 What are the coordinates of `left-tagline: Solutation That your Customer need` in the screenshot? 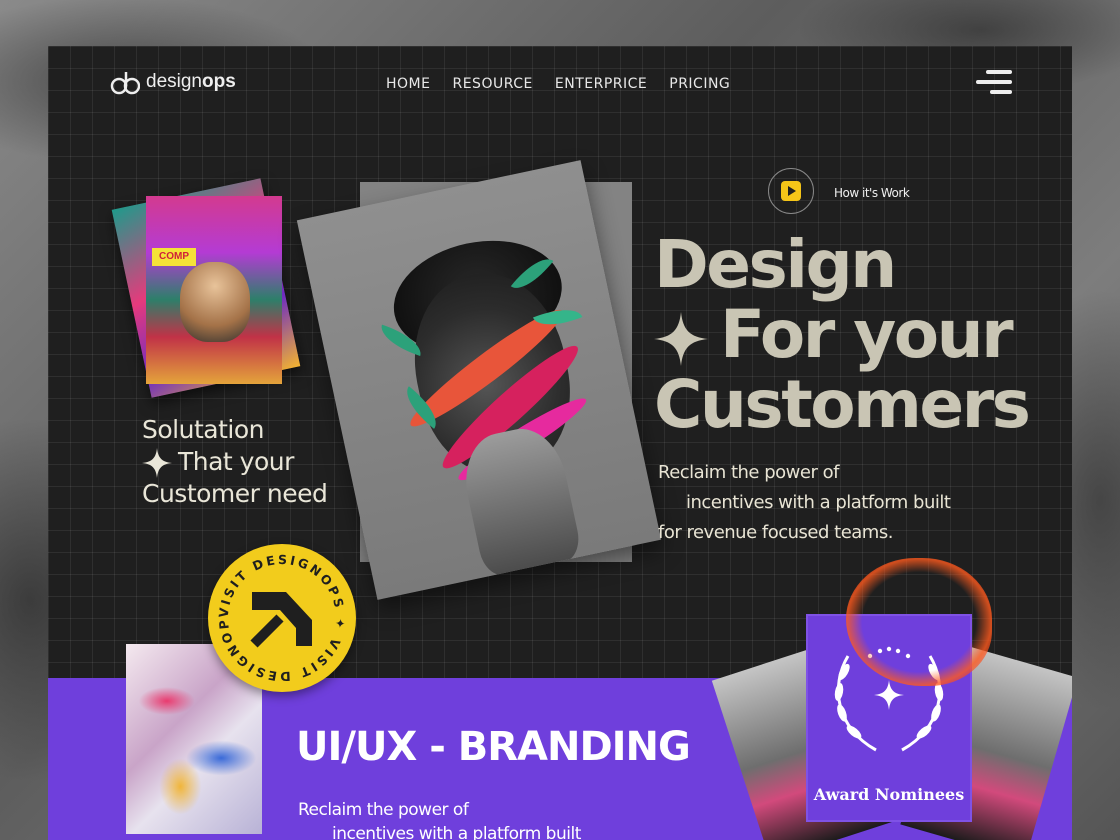 It's located at (235, 462).